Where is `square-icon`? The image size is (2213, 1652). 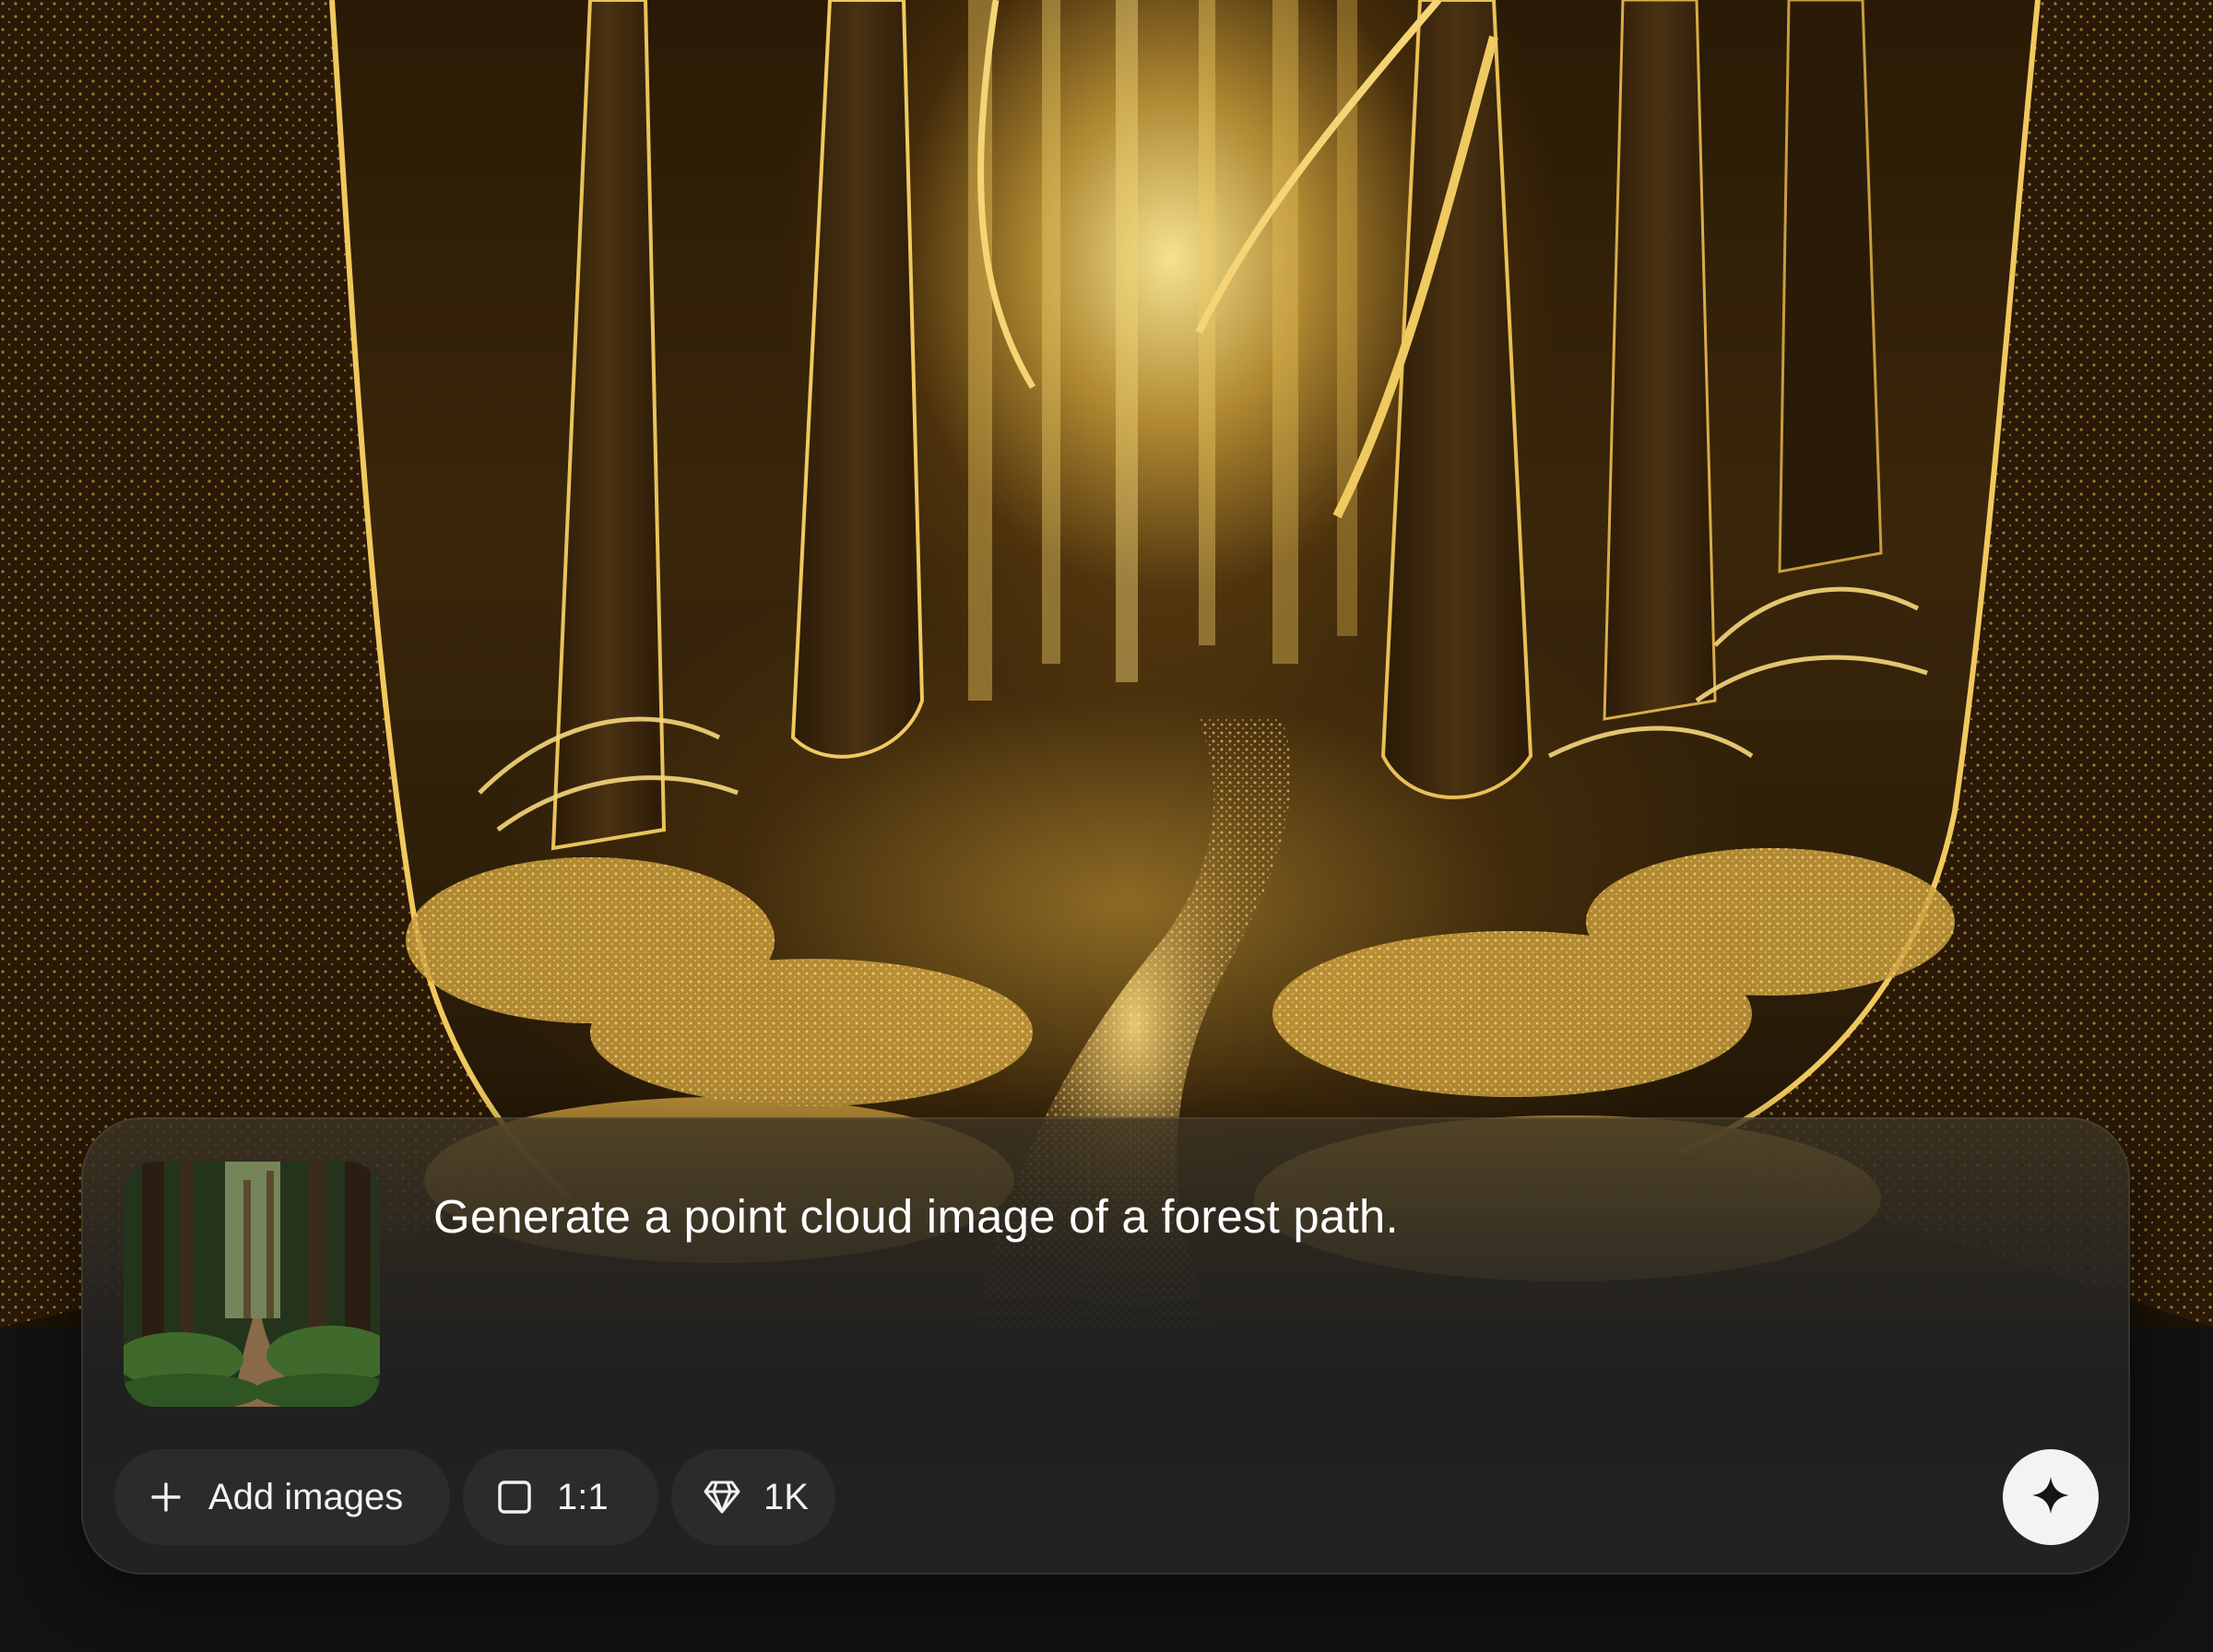 square-icon is located at coordinates (514, 1497).